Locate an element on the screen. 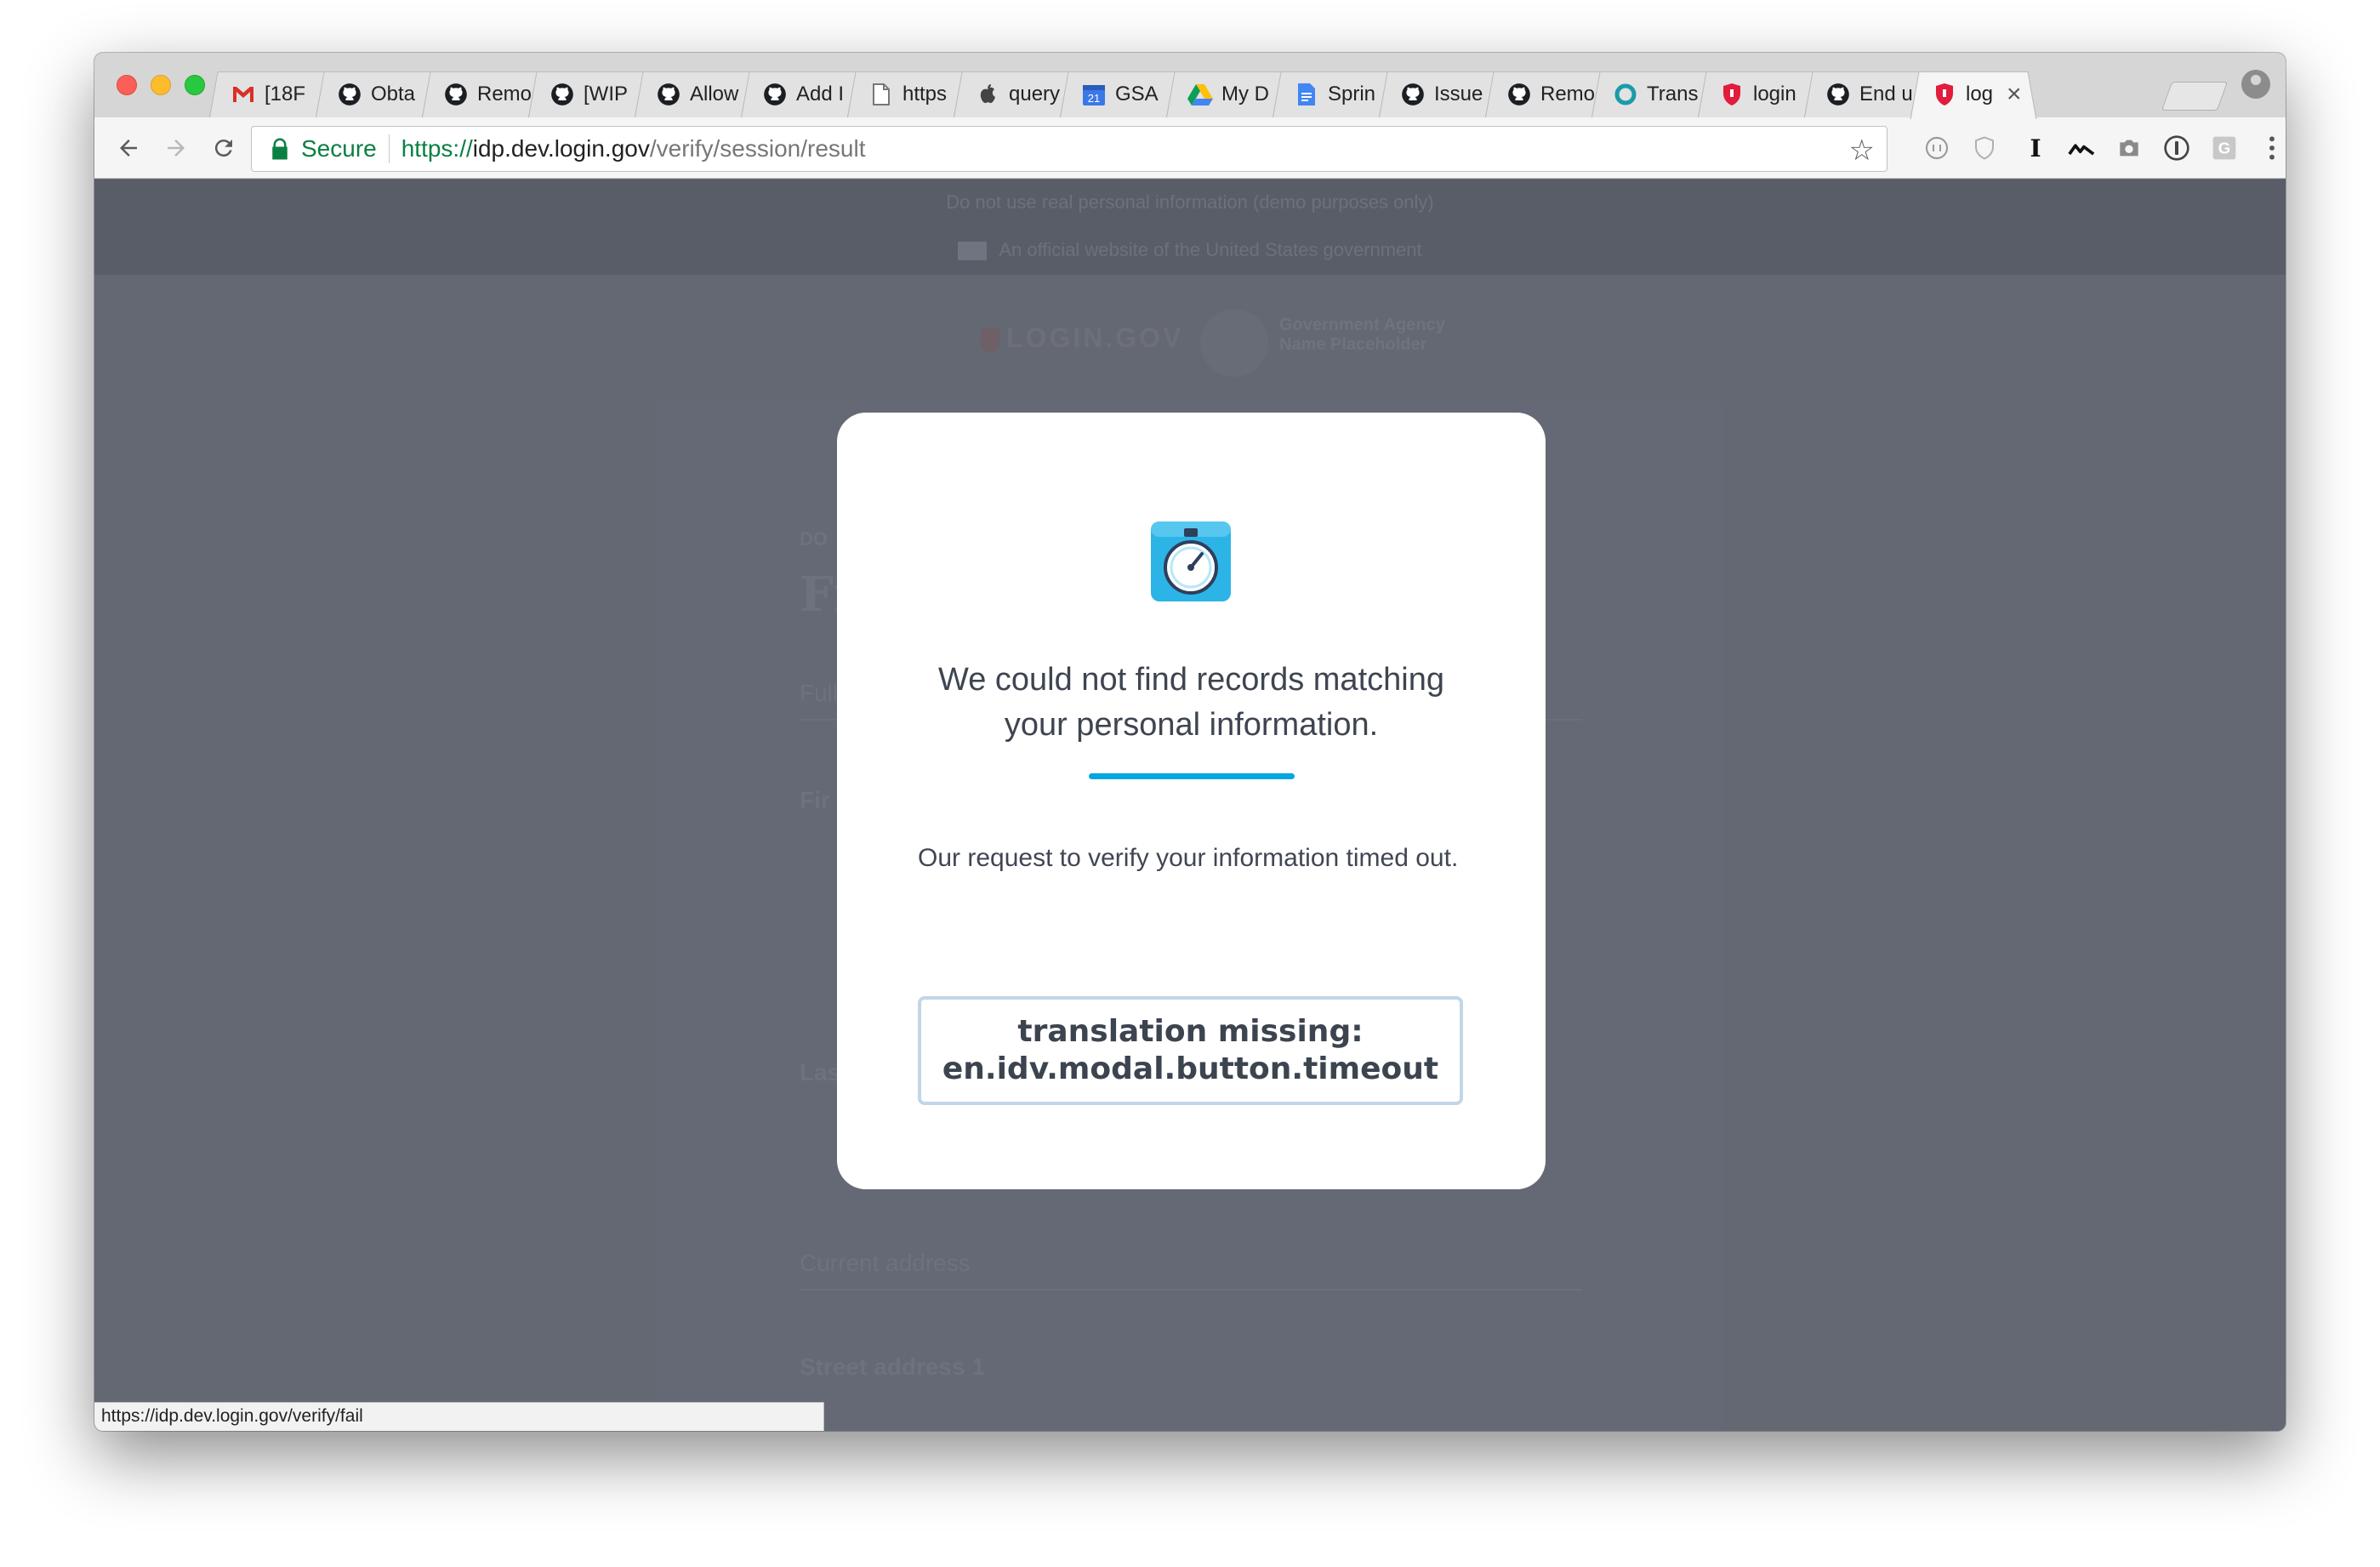  browser-tab-content: End u is located at coordinates (1868, 94).